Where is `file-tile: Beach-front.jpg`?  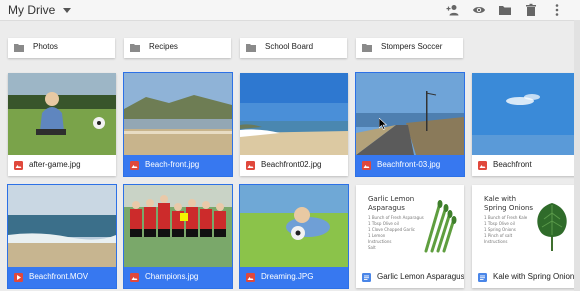 file-tile: Beach-front.jpg is located at coordinates (178, 124).